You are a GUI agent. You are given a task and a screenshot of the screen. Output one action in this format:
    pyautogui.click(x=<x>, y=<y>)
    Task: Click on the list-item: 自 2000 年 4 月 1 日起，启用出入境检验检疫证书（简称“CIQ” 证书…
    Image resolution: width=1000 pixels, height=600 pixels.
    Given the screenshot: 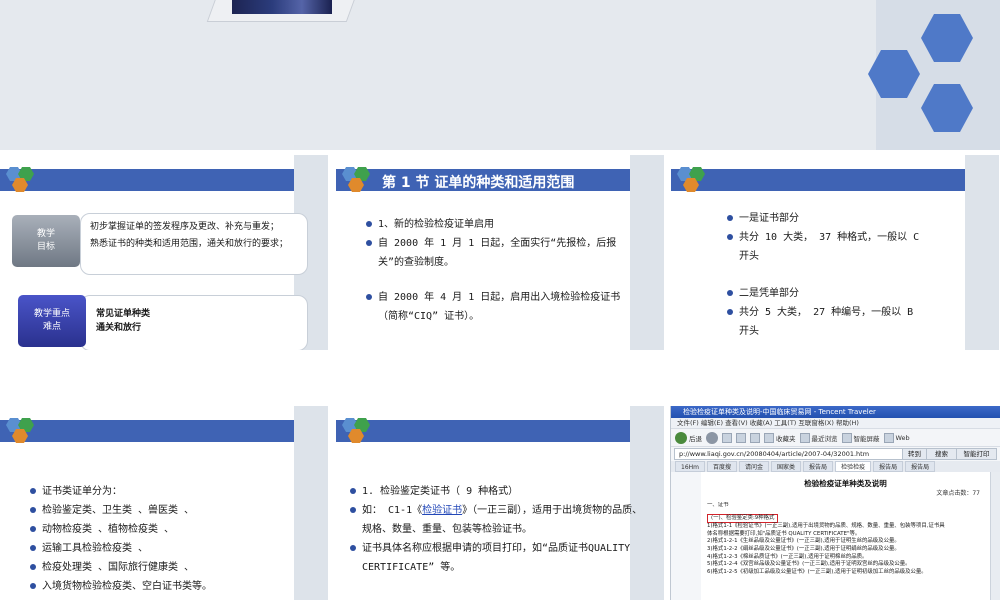 What is the action you would take?
    pyautogui.click(x=500, y=307)
    